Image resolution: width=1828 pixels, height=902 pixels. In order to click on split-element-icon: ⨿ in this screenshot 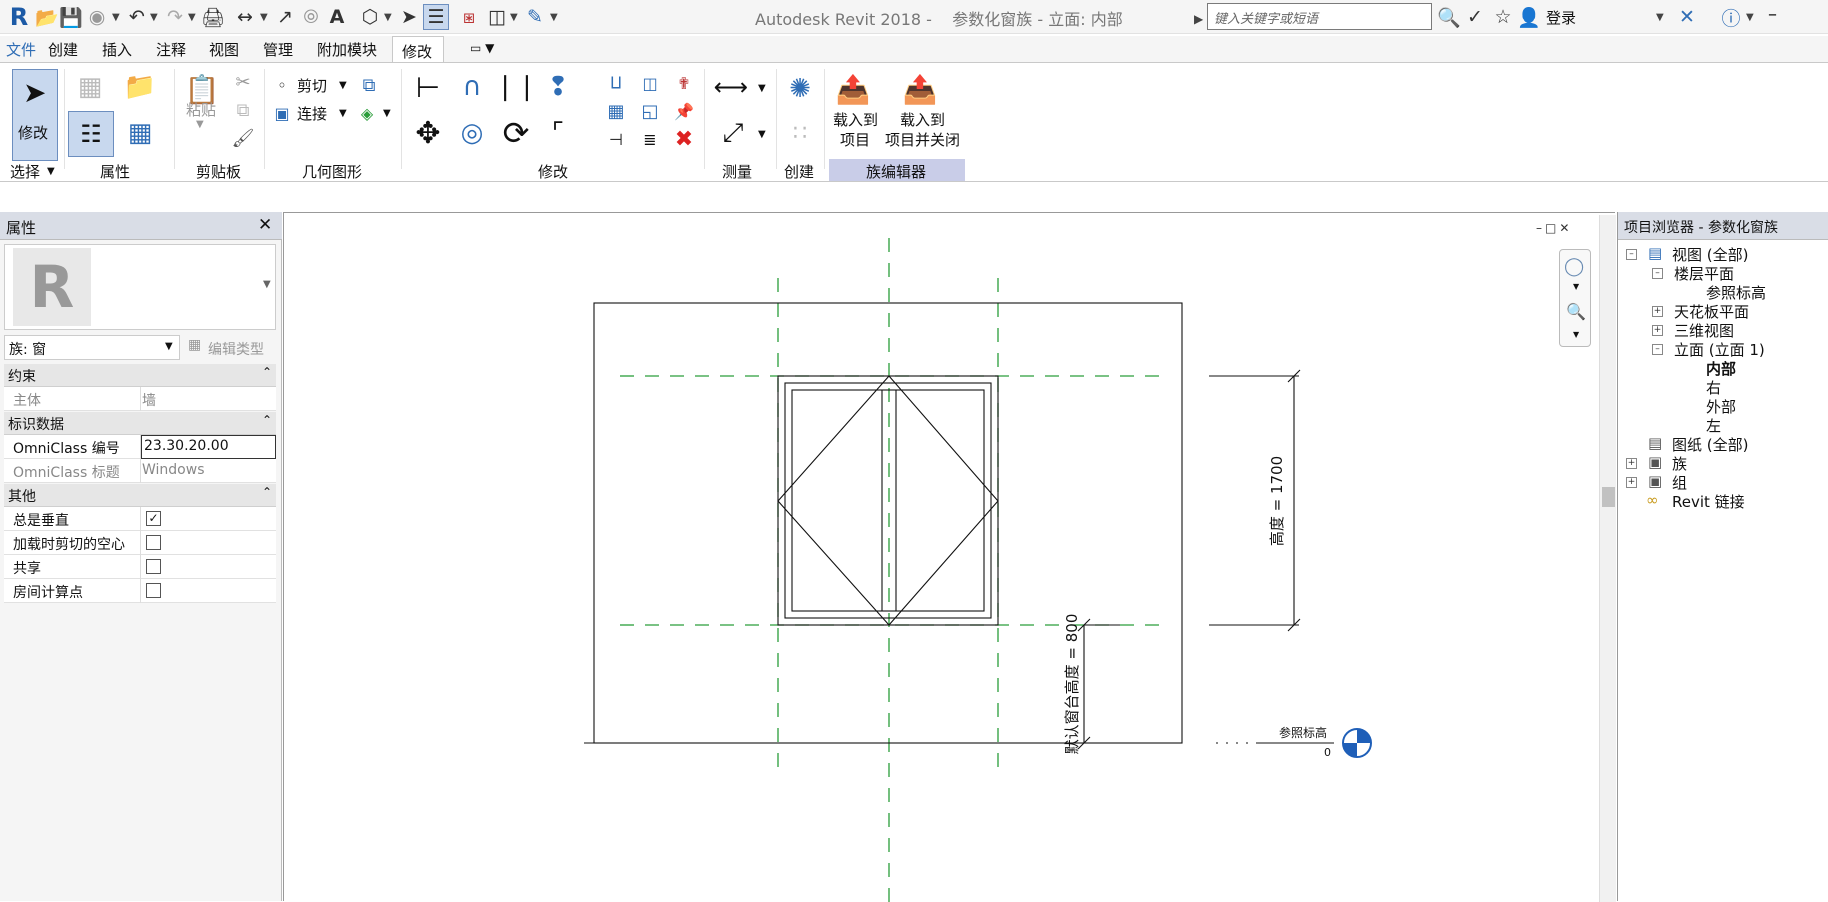, I will do `click(616, 83)`.